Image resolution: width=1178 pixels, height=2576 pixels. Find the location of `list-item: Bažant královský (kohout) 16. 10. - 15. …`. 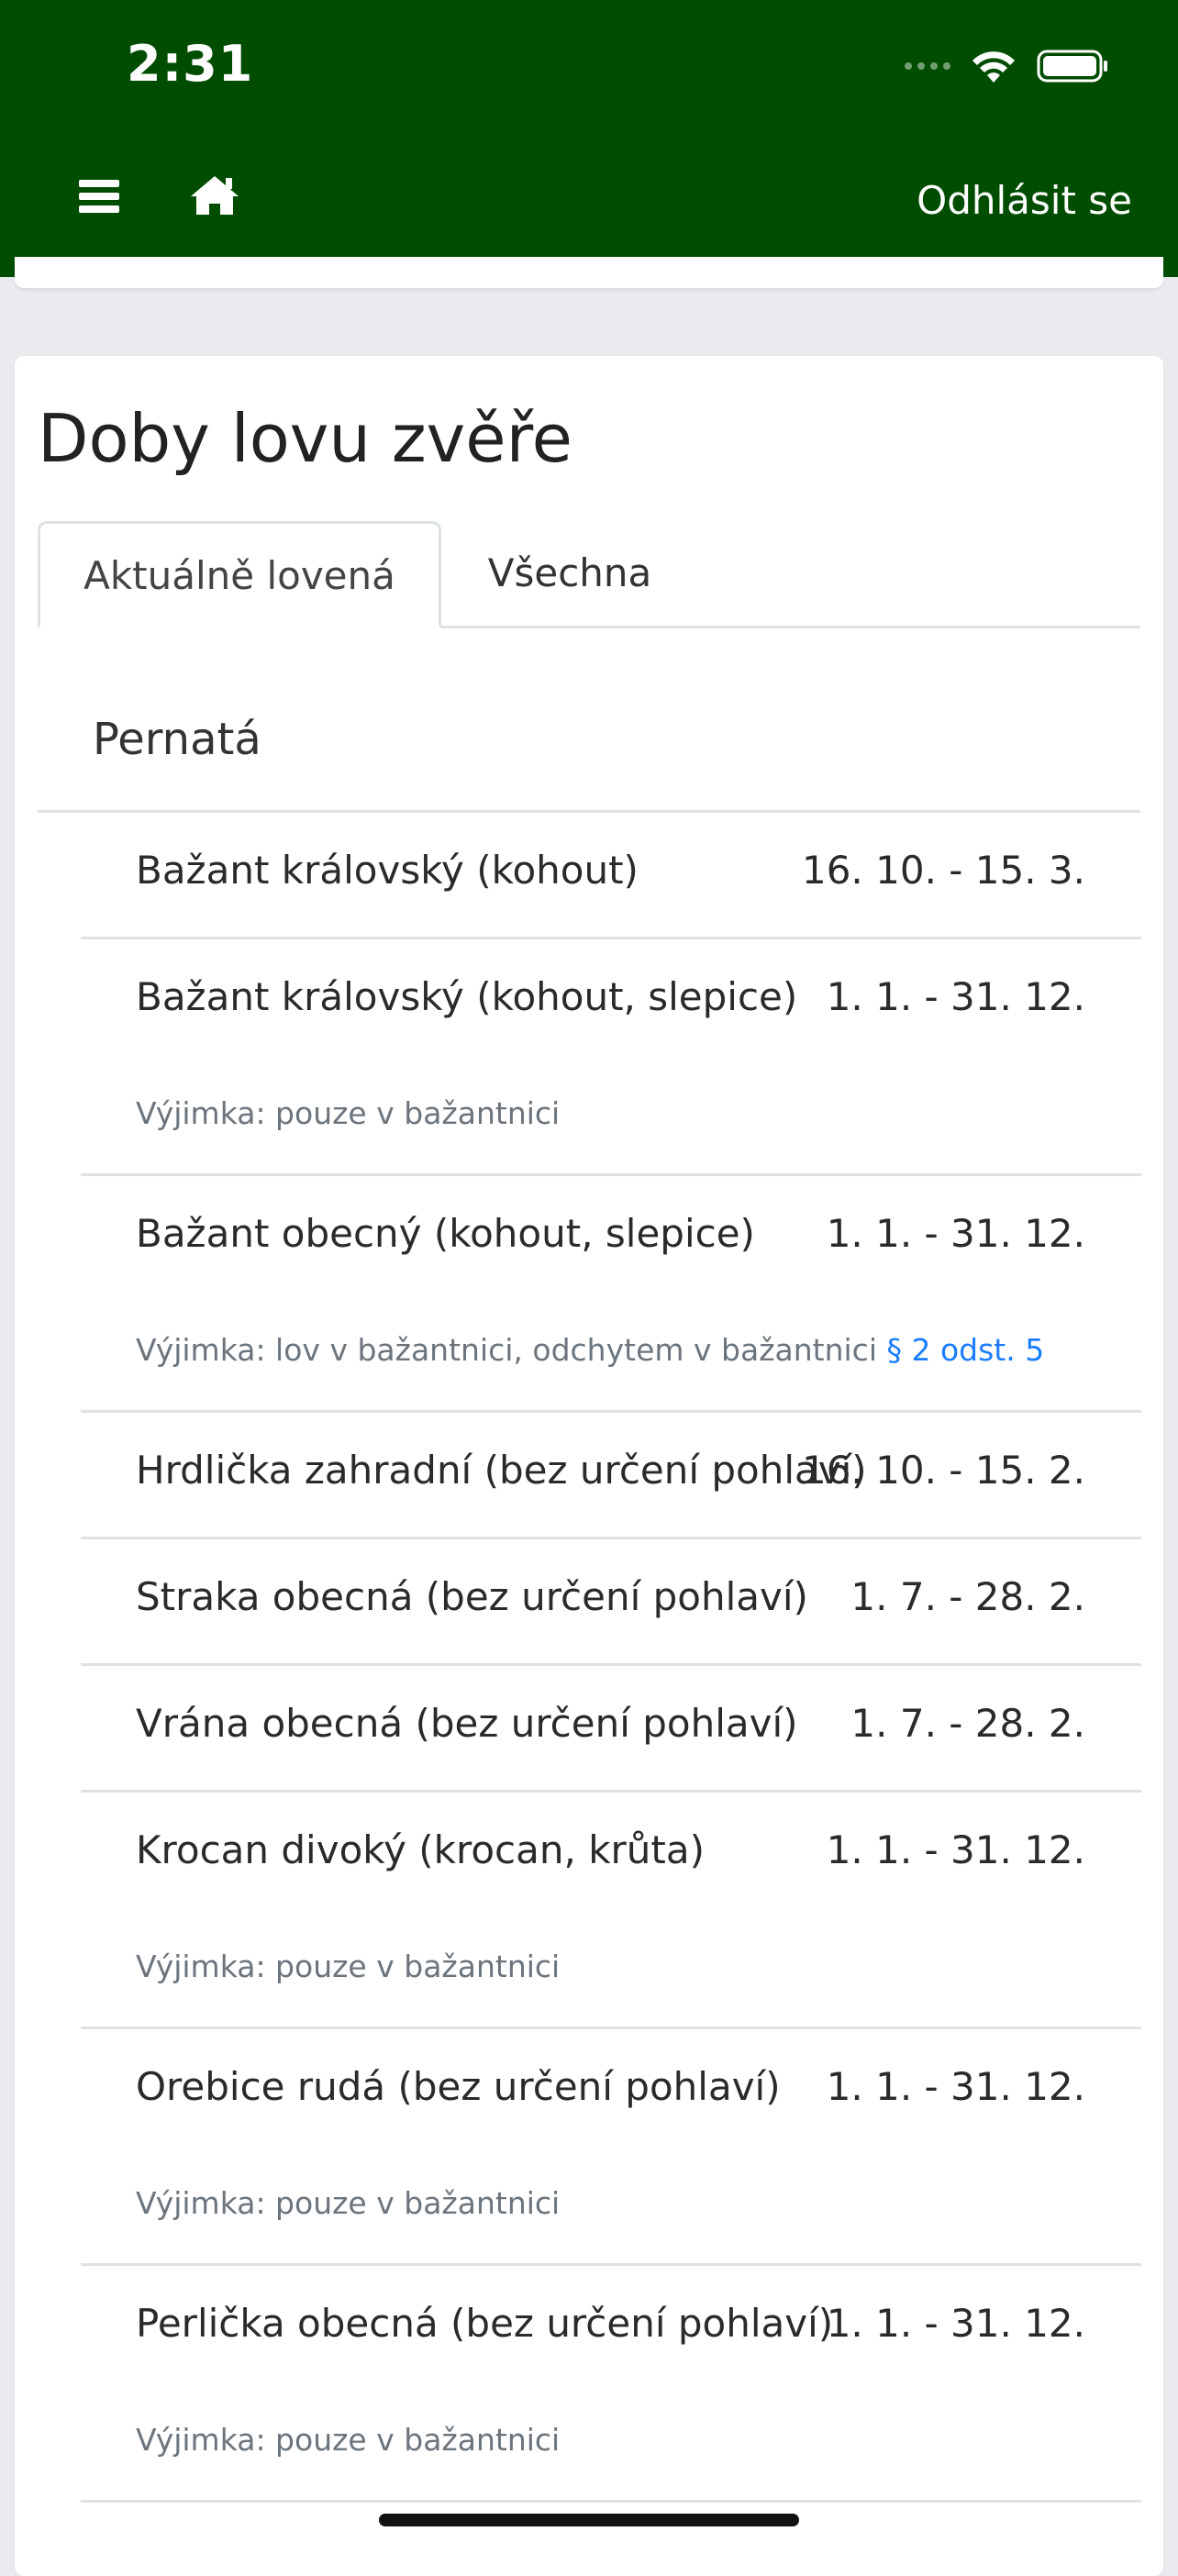

list-item: Bažant královský (kohout) 16. 10. - 15. … is located at coordinates (611, 876).